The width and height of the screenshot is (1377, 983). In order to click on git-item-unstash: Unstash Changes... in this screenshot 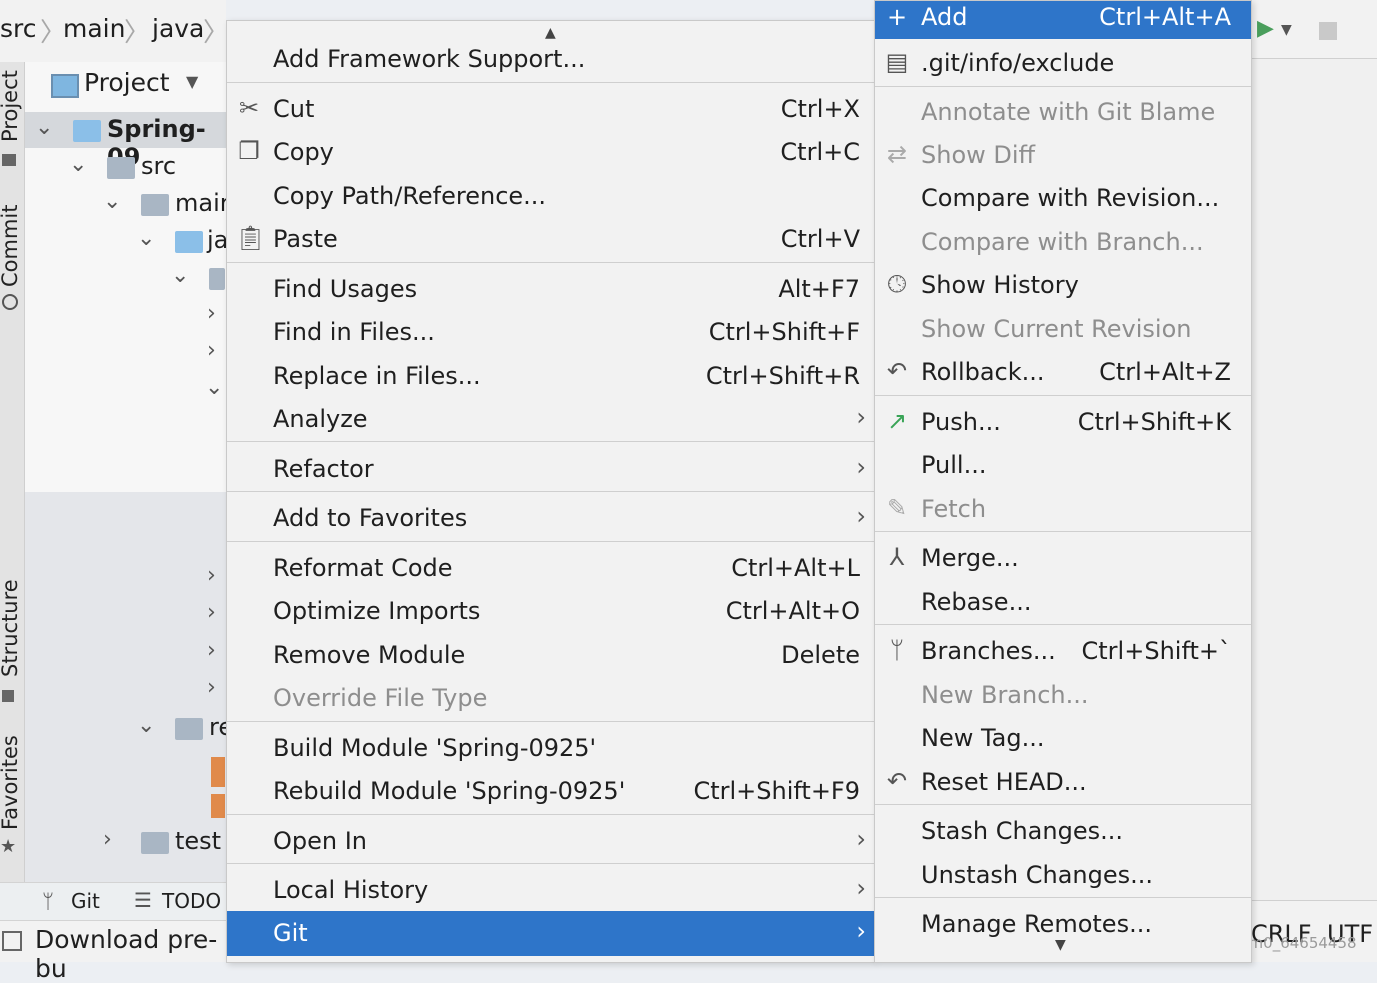, I will do `click(1063, 874)`.